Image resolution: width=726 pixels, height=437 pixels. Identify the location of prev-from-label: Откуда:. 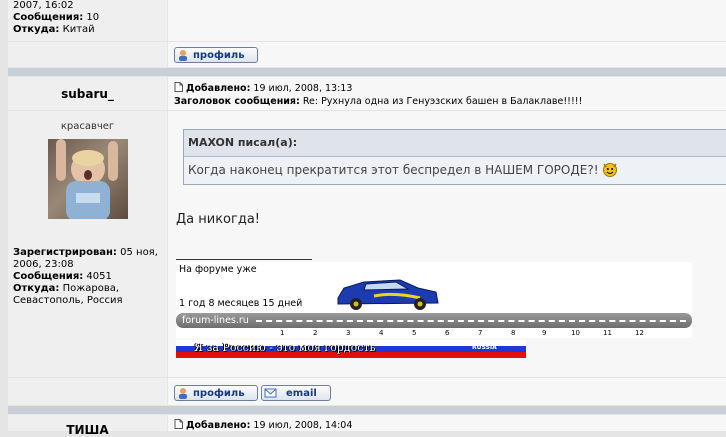
(36, 29).